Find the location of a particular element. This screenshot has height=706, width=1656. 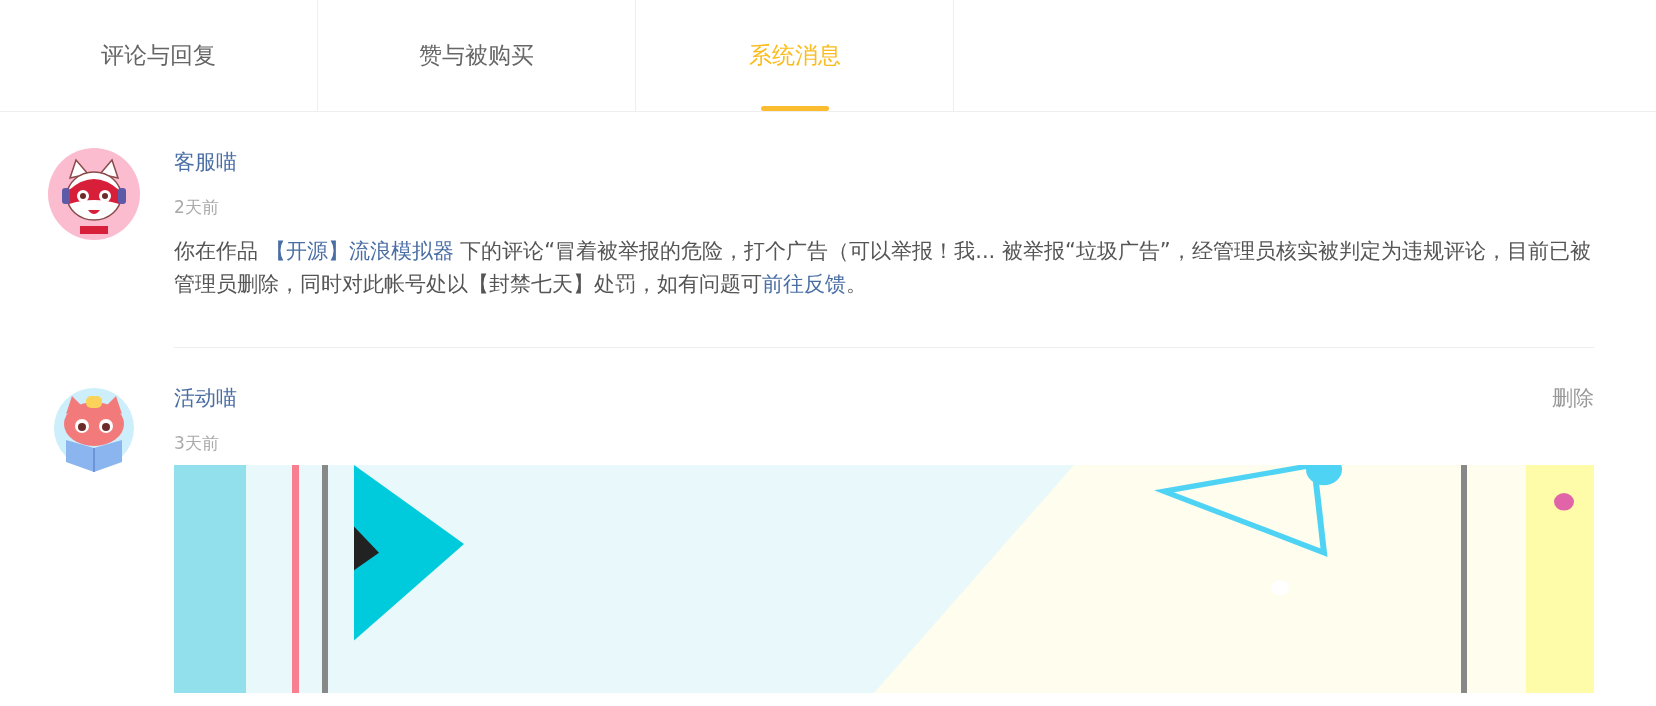

tab: 评论与回复 is located at coordinates (159, 55).